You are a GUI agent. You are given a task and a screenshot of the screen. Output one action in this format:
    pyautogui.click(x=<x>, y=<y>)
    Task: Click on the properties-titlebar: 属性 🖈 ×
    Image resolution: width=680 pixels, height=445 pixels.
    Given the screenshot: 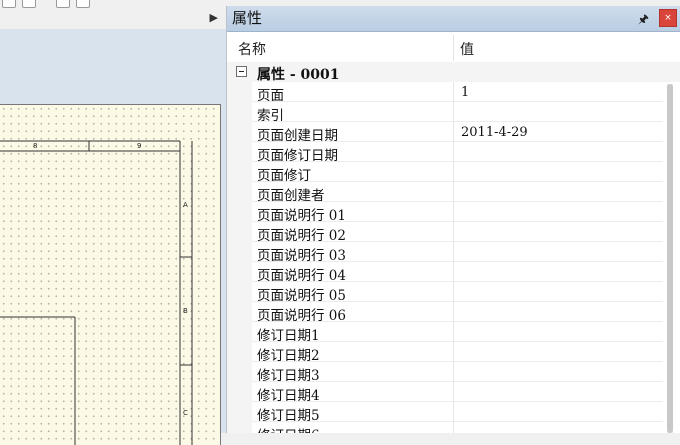 What is the action you would take?
    pyautogui.click(x=453, y=19)
    